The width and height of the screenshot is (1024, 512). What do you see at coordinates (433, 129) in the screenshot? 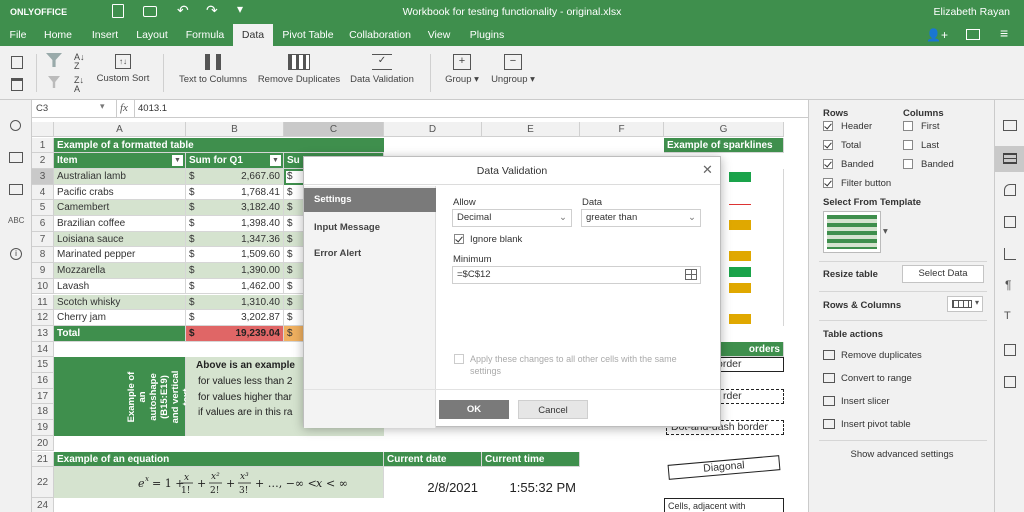
I see `column-header: D` at bounding box center [433, 129].